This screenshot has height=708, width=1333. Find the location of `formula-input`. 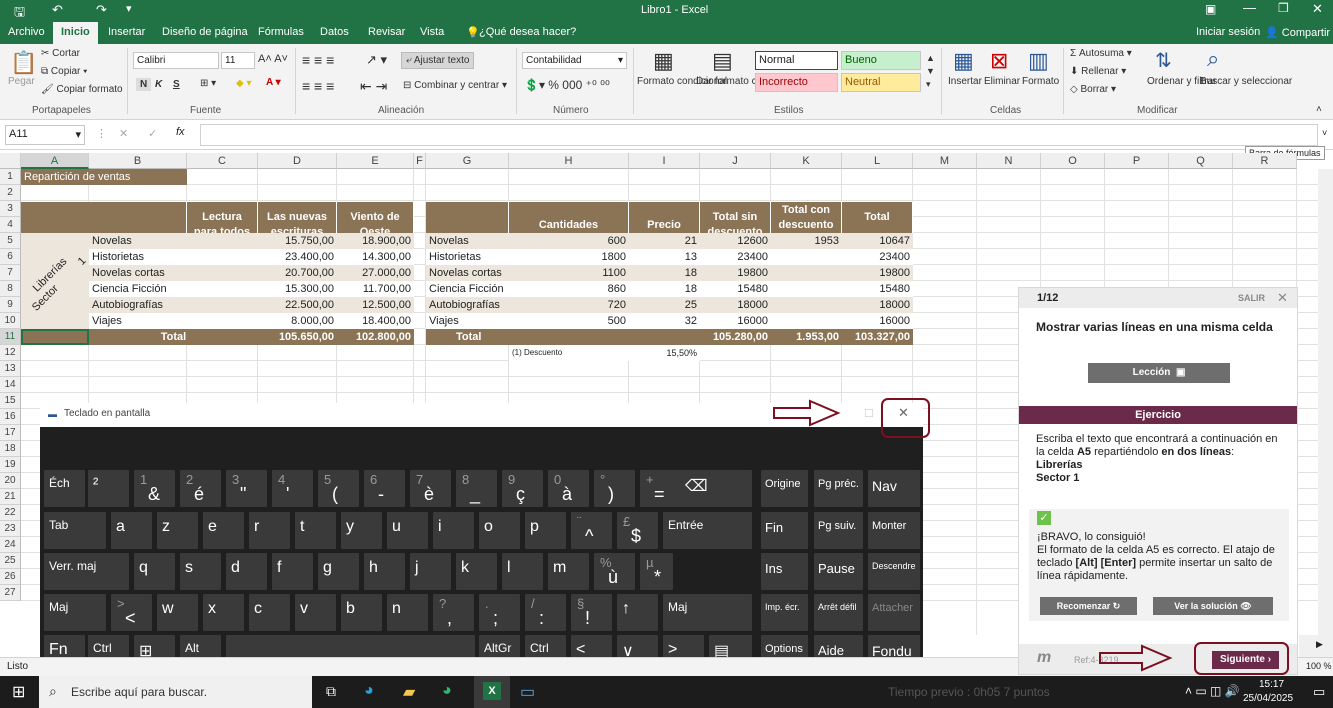

formula-input is located at coordinates (759, 135).